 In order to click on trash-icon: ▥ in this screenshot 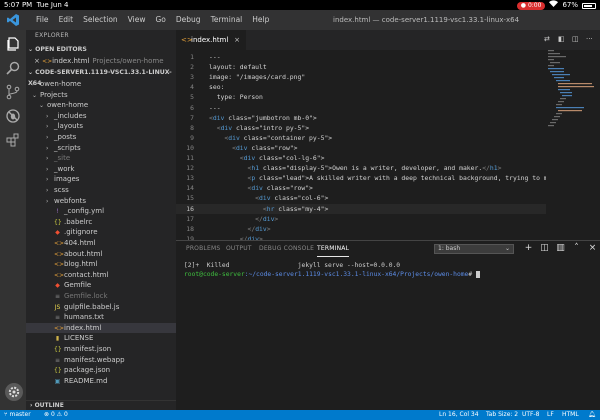, I will do `click(560, 248)`.